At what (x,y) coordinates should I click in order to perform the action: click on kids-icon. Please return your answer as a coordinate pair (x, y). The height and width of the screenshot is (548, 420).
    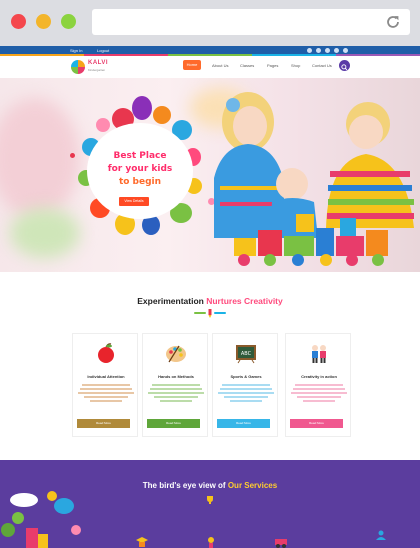
    Looking at the image, I should click on (319, 354).